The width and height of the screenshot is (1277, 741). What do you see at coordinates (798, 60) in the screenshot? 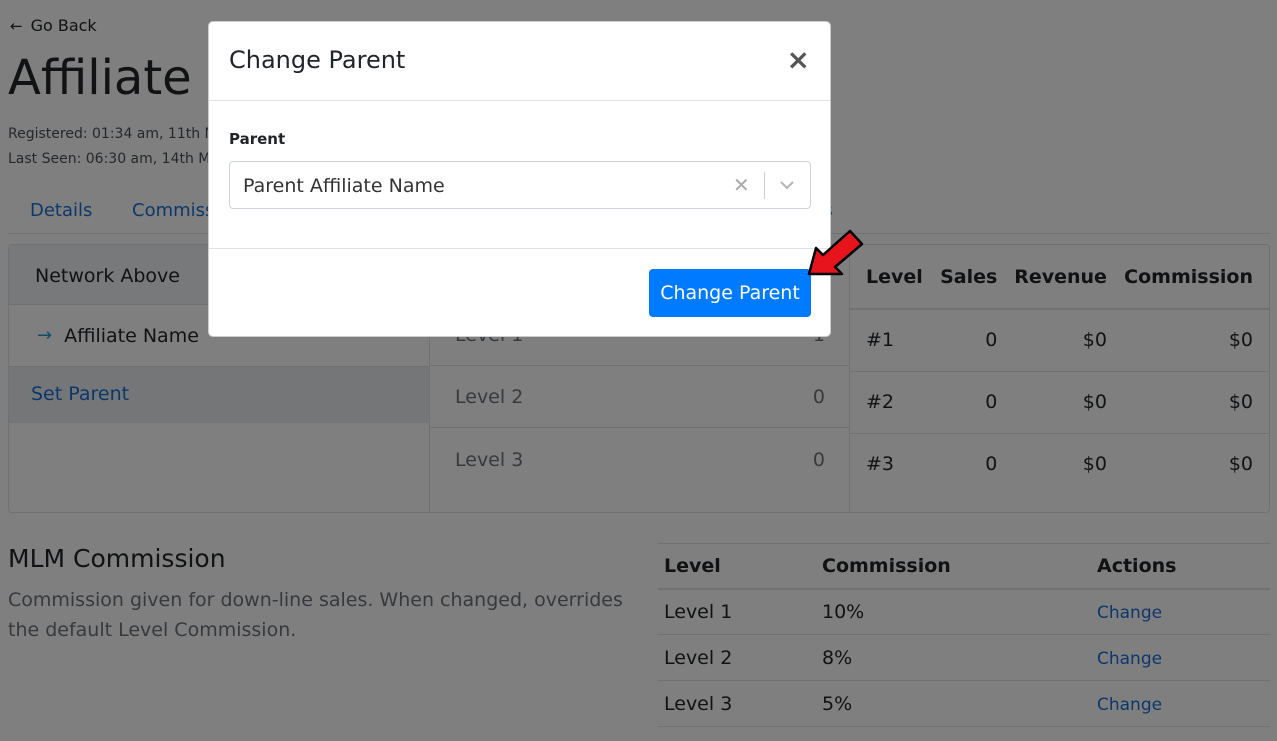
I see `close-icon: ×` at bounding box center [798, 60].